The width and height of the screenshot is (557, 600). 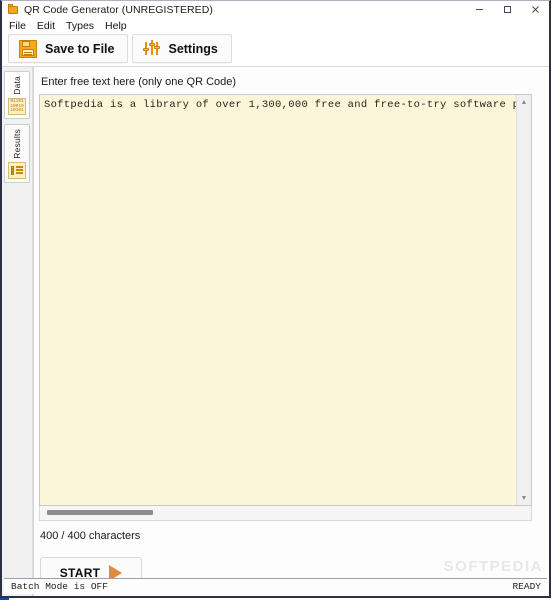 What do you see at coordinates (90, 536) in the screenshot?
I see `character-counter: 400 / 400 characters` at bounding box center [90, 536].